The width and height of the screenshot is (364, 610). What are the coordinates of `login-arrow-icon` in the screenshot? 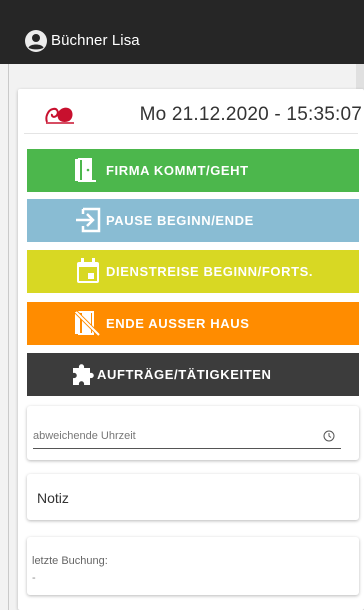 It's located at (88, 220).